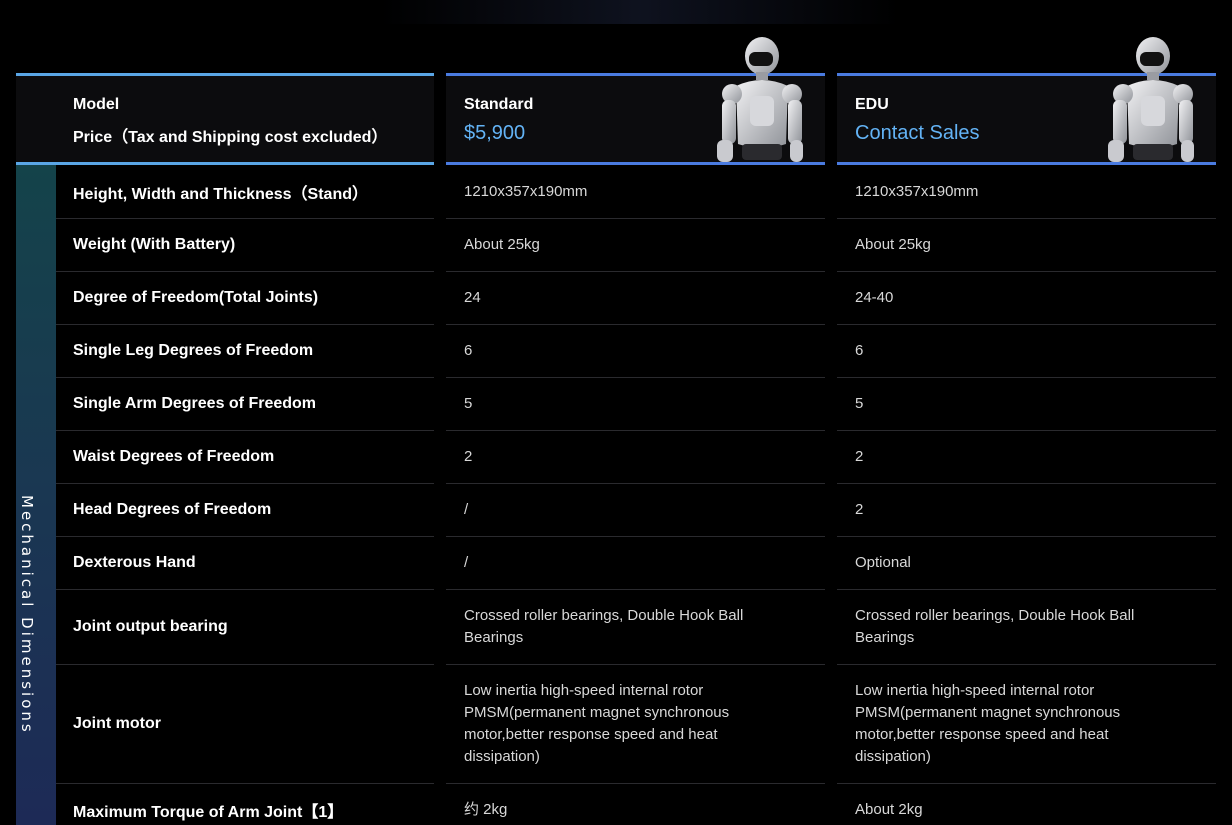 This screenshot has width=1232, height=825. Describe the element at coordinates (1151, 99) in the screenshot. I see `robot-image-edu` at that location.